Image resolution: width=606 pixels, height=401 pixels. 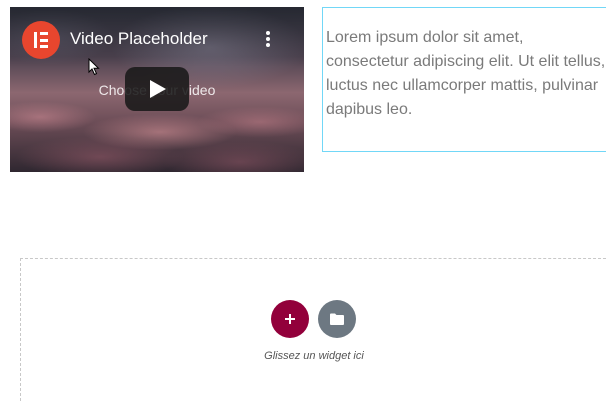 I want to click on drop-hint-text: Glissez un widget ici, so click(x=314, y=356).